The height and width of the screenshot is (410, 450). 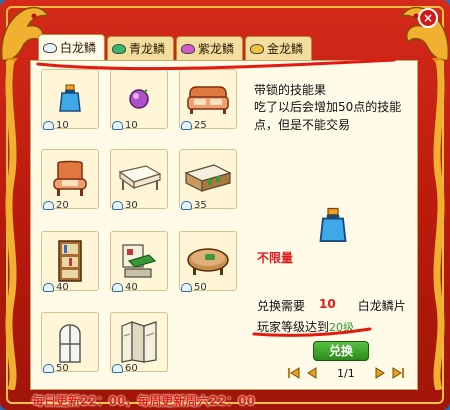 I want to click on tab-white-dragon-scale: 白龙鳞, so click(x=72, y=47).